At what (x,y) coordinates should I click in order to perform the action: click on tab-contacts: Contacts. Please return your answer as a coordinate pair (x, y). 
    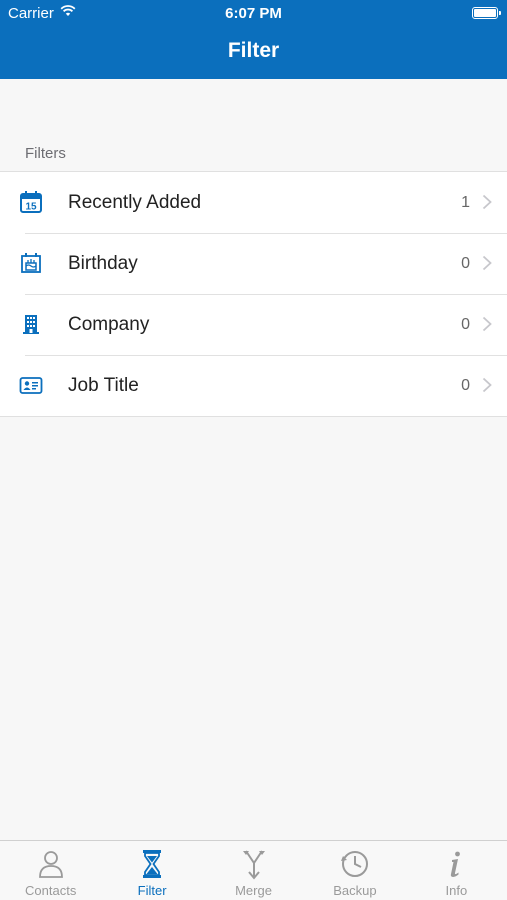
    Looking at the image, I should click on (50, 870).